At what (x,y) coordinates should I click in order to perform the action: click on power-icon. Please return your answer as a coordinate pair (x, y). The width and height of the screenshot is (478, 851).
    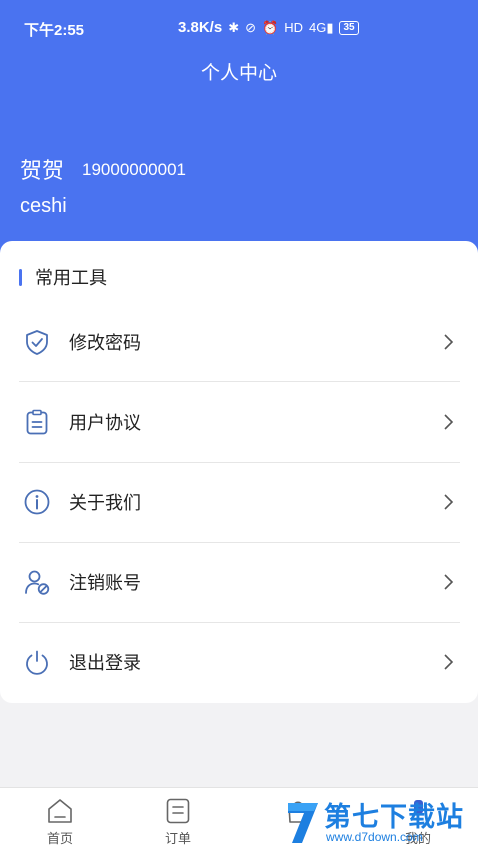
    Looking at the image, I should click on (37, 662).